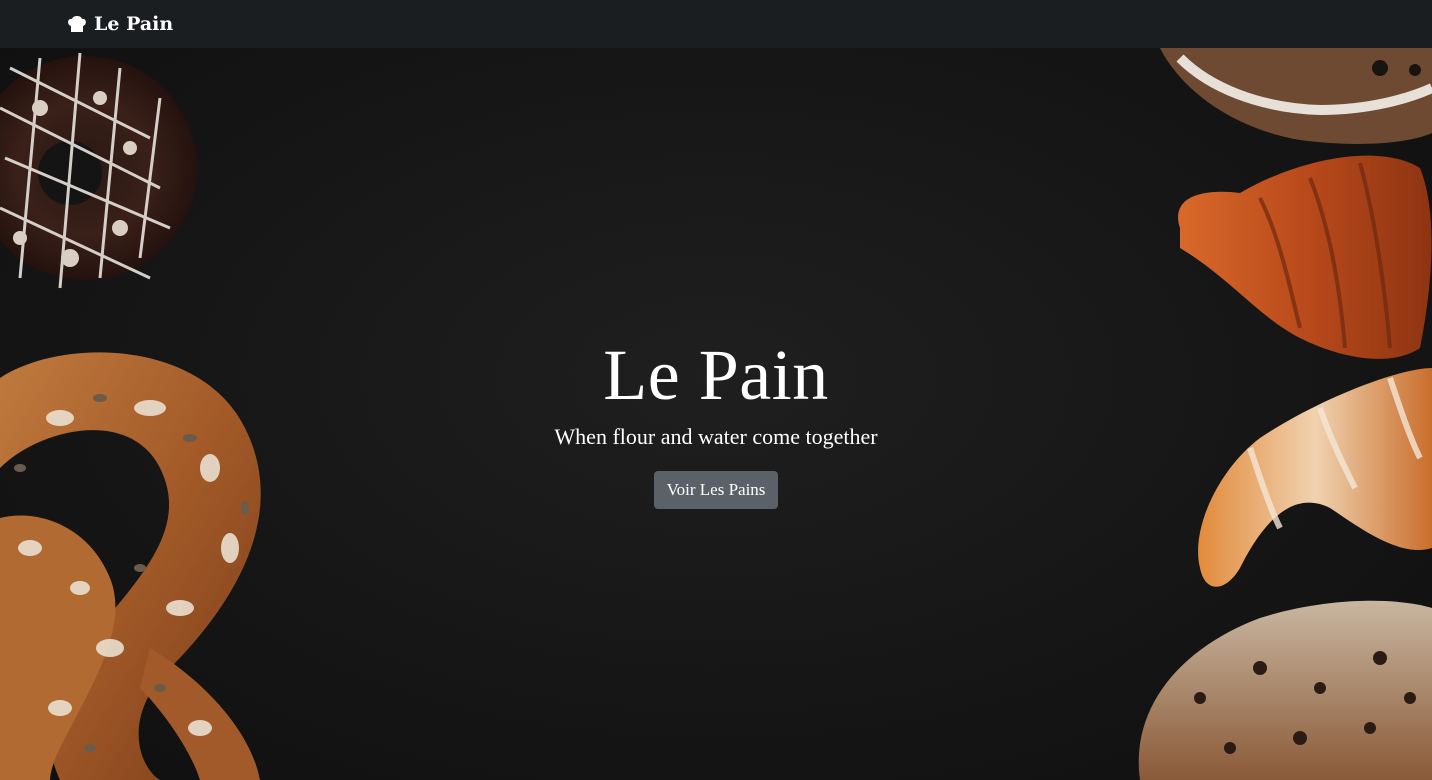 The width and height of the screenshot is (1432, 780). Describe the element at coordinates (716, 375) in the screenshot. I see `hero-title: Le Pain` at that location.